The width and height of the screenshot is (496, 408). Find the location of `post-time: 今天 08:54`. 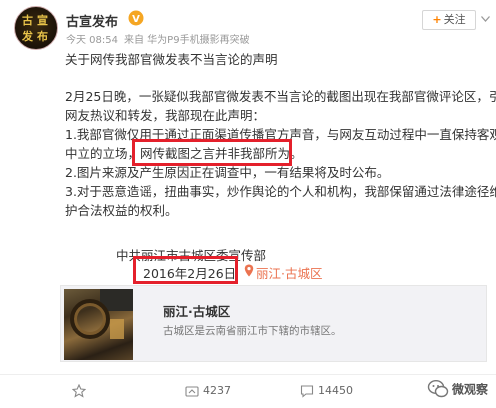

post-time: 今天 08:54 is located at coordinates (92, 40).